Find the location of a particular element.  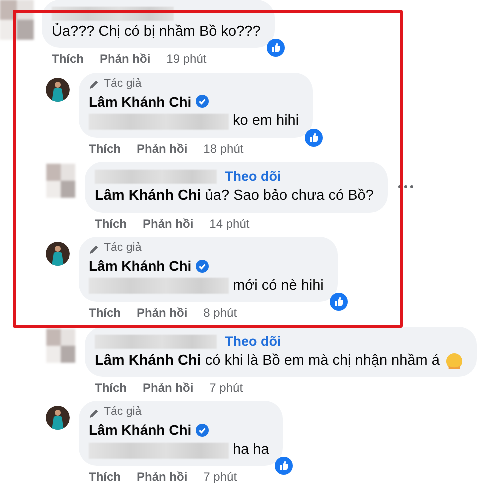

timestamp: 18 phút is located at coordinates (224, 149).